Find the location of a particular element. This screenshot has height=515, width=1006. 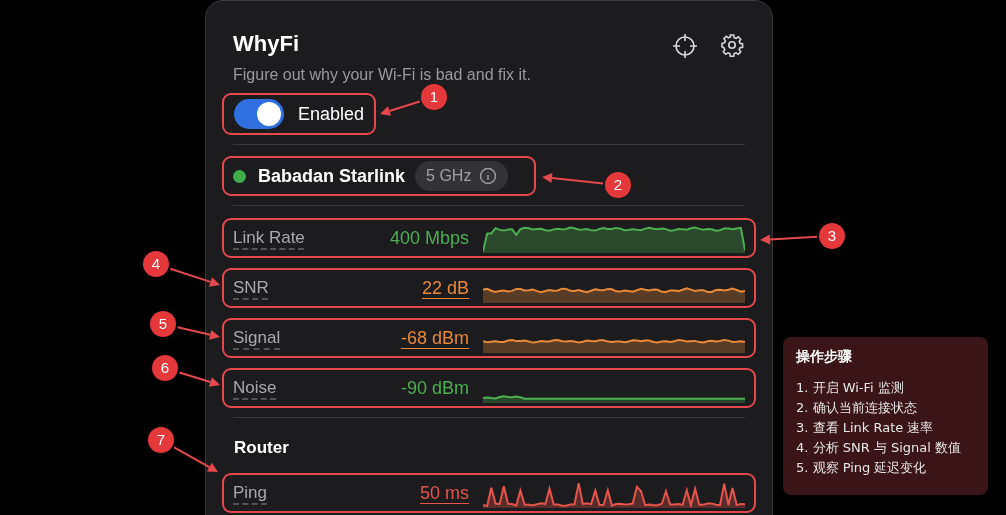

crosshair-icon is located at coordinates (685, 46).